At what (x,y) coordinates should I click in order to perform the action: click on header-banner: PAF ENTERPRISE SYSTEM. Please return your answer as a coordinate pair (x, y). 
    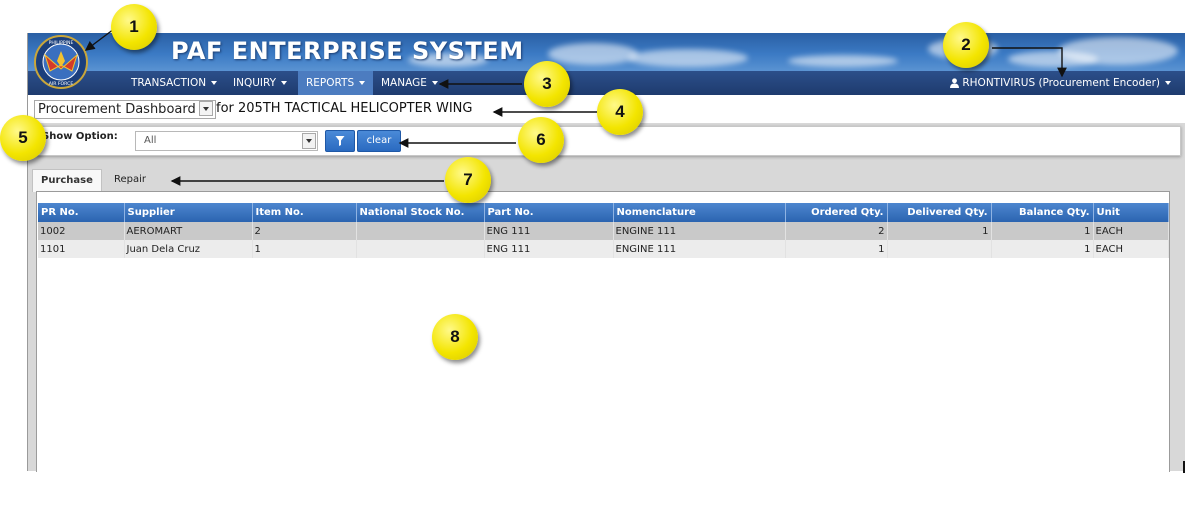
    Looking at the image, I should click on (606, 52).